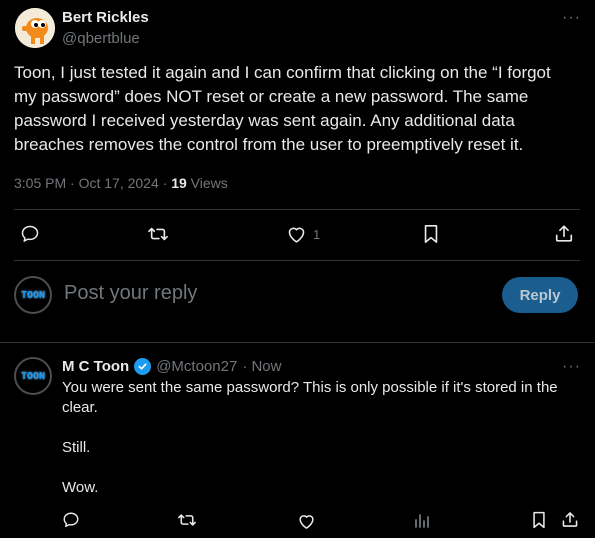 The width and height of the screenshot is (595, 538). I want to click on bookmark-action-button, so click(431, 234).